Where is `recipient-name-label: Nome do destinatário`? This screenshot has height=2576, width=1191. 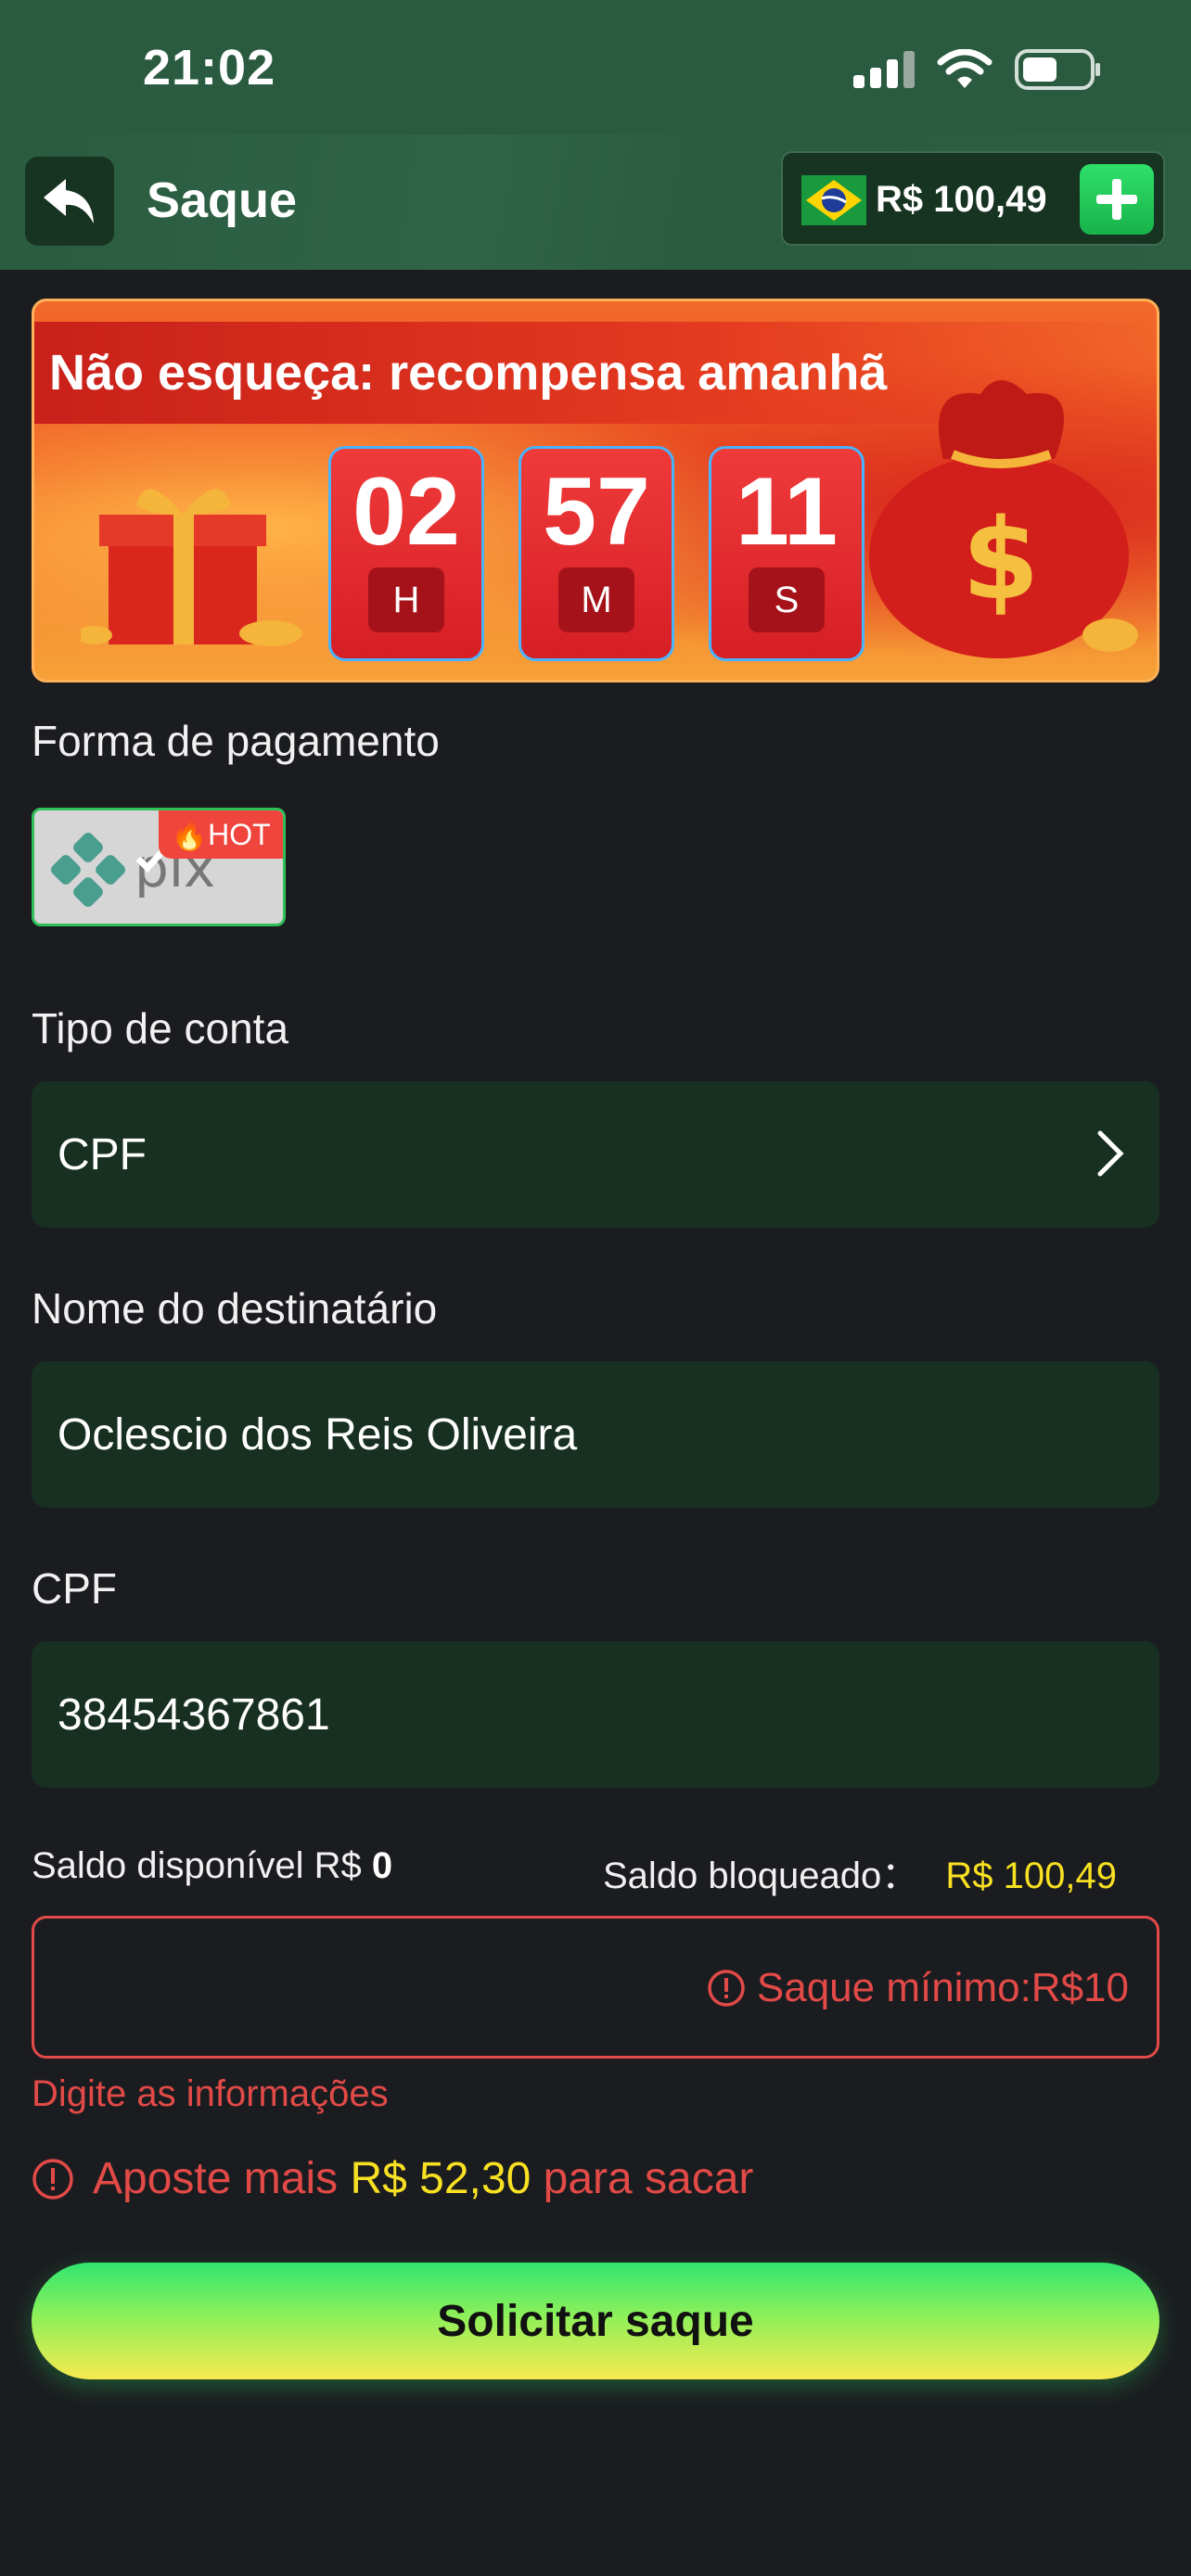
recipient-name-label: Nome do destinatário is located at coordinates (235, 1309).